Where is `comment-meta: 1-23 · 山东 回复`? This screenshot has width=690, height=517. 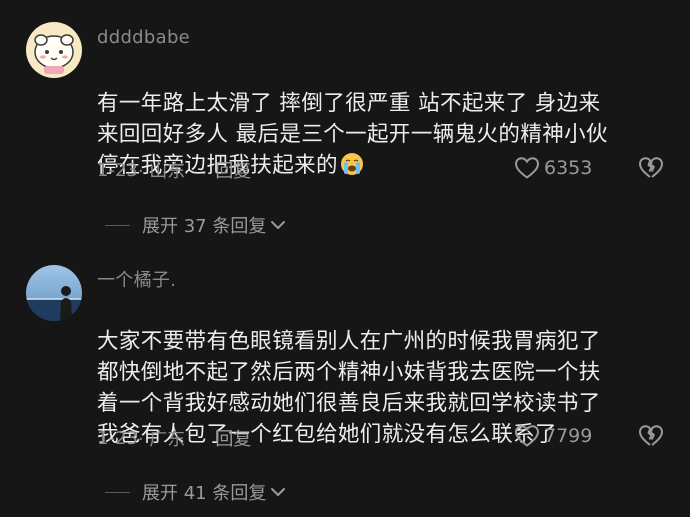 comment-meta: 1-23 · 山东 回复 is located at coordinates (174, 170).